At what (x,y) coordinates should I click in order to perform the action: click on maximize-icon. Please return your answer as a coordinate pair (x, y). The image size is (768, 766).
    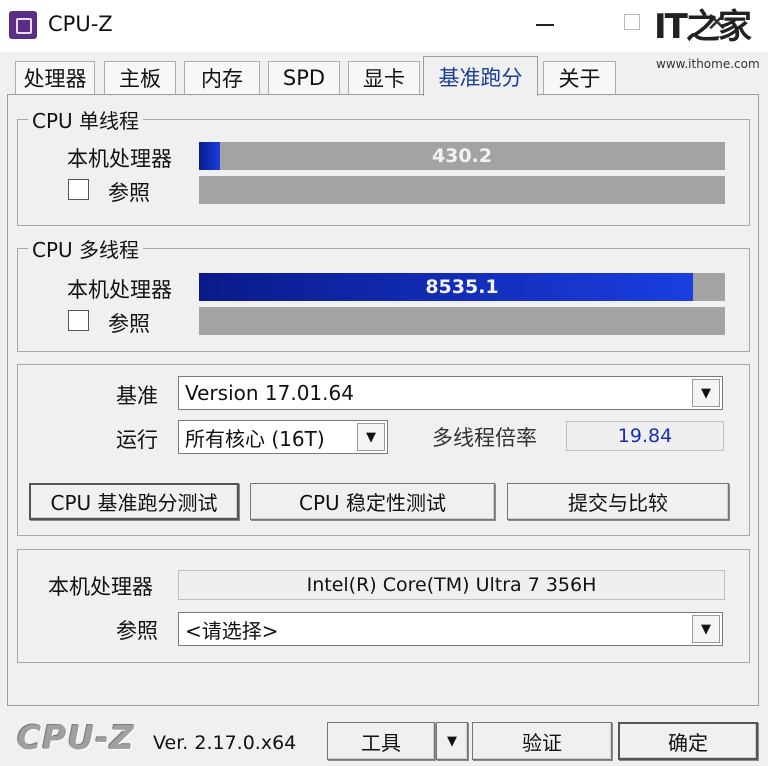
    Looking at the image, I should click on (632, 22).